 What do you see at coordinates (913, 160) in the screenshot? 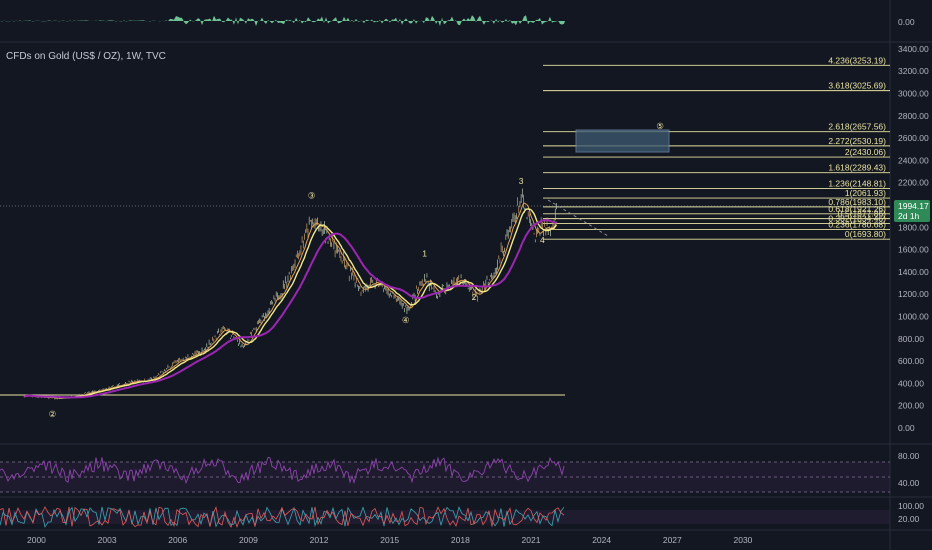
I see `price-axis-label: 2400.00` at bounding box center [913, 160].